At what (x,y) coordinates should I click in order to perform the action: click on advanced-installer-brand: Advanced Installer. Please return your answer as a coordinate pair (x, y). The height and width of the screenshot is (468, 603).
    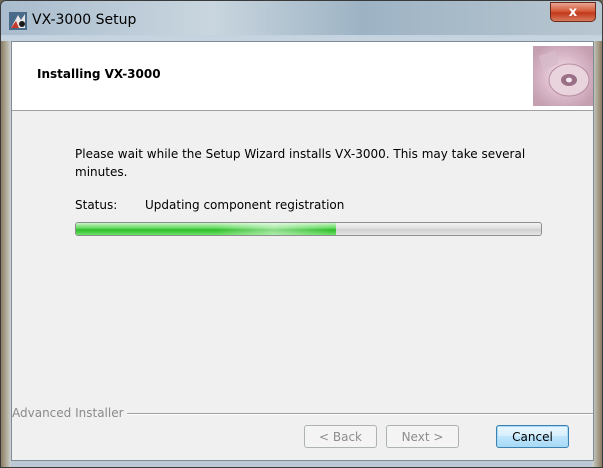
    Looking at the image, I should click on (69, 413).